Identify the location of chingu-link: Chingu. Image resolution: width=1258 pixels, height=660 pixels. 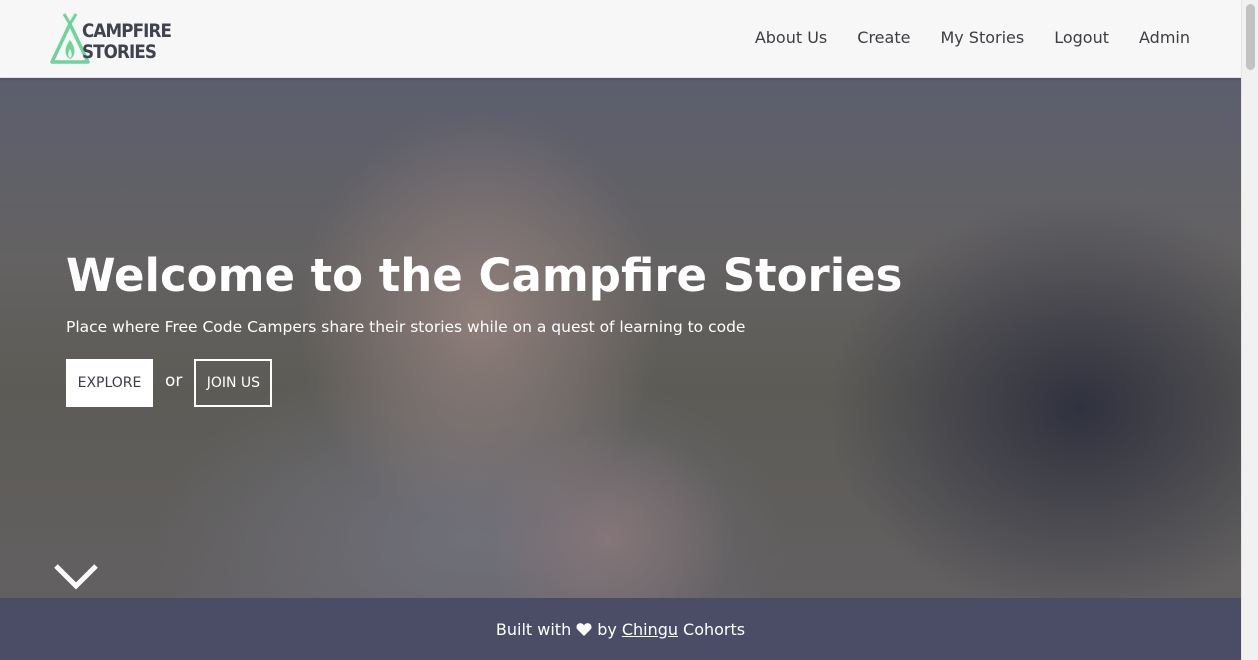
(650, 629).